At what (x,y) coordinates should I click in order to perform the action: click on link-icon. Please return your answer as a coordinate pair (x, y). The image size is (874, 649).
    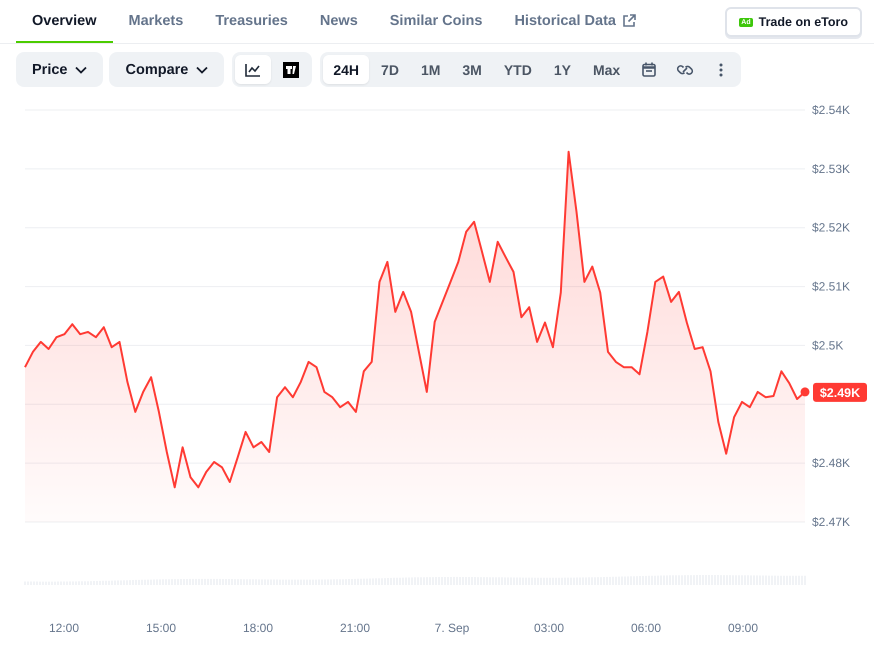
    Looking at the image, I should click on (685, 69).